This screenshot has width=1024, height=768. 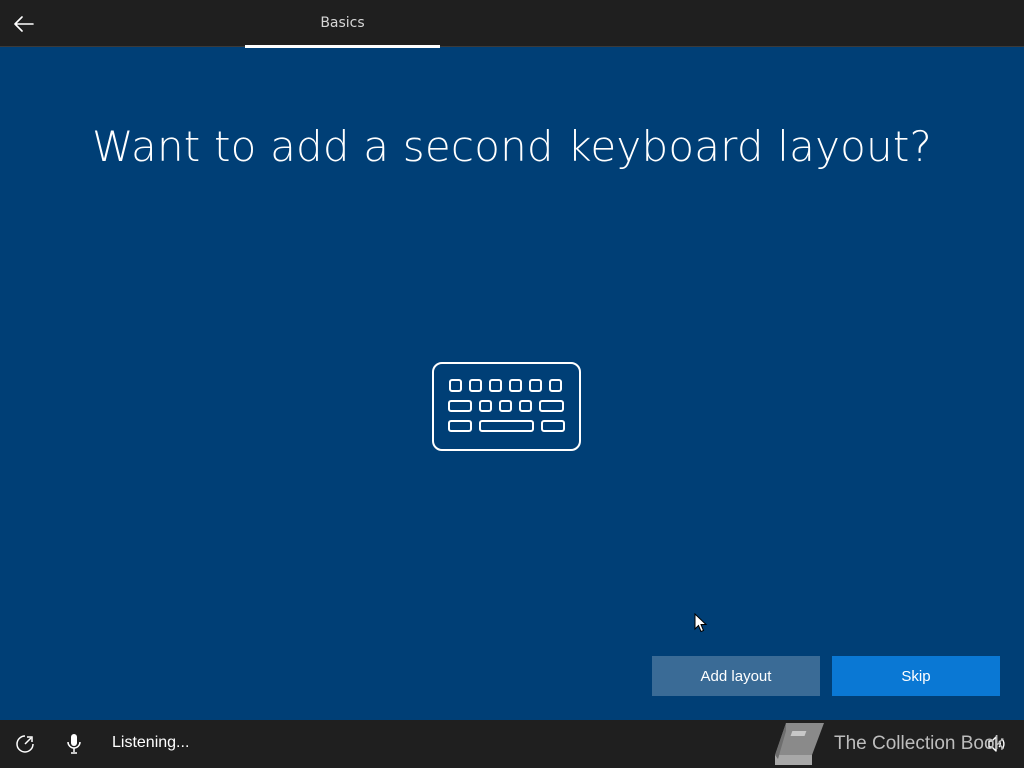 I want to click on watermark: The Collection Book, so click(x=888, y=744).